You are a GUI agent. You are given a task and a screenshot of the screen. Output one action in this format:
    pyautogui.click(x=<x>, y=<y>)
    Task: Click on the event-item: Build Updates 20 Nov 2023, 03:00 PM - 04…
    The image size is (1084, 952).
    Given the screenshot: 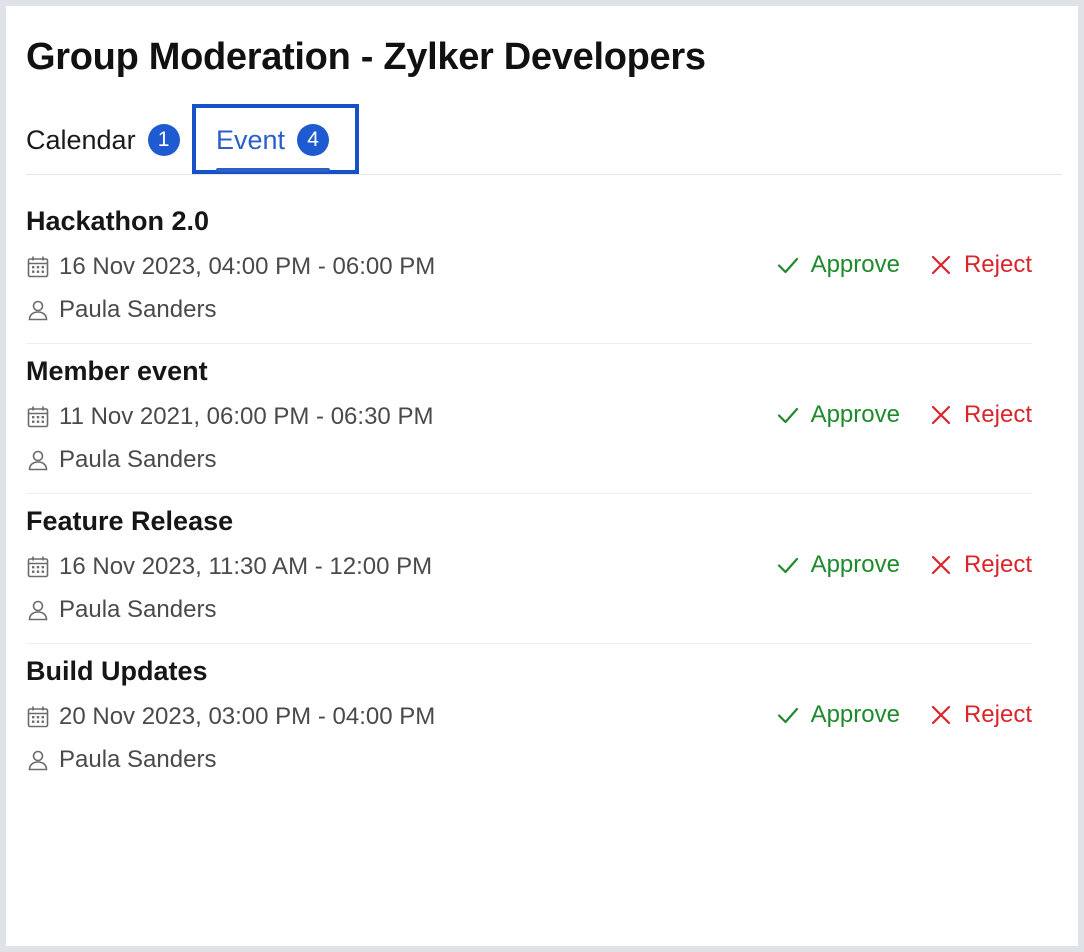 What is the action you would take?
    pyautogui.click(x=529, y=719)
    